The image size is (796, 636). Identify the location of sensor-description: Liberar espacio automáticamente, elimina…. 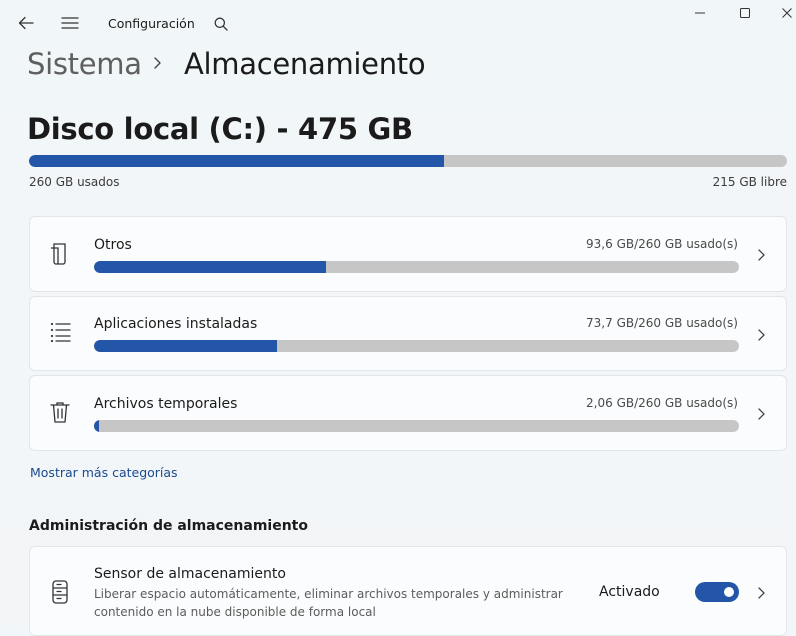
(328, 603).